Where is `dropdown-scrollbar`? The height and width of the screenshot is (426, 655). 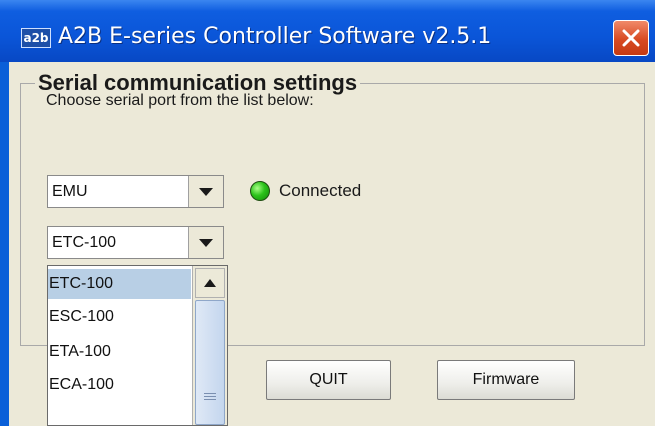 dropdown-scrollbar is located at coordinates (209, 345).